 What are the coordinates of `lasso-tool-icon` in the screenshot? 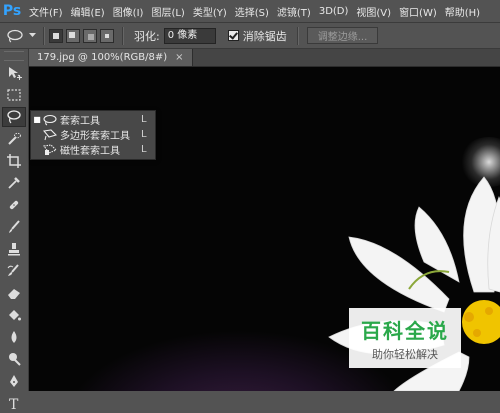 It's located at (14, 117).